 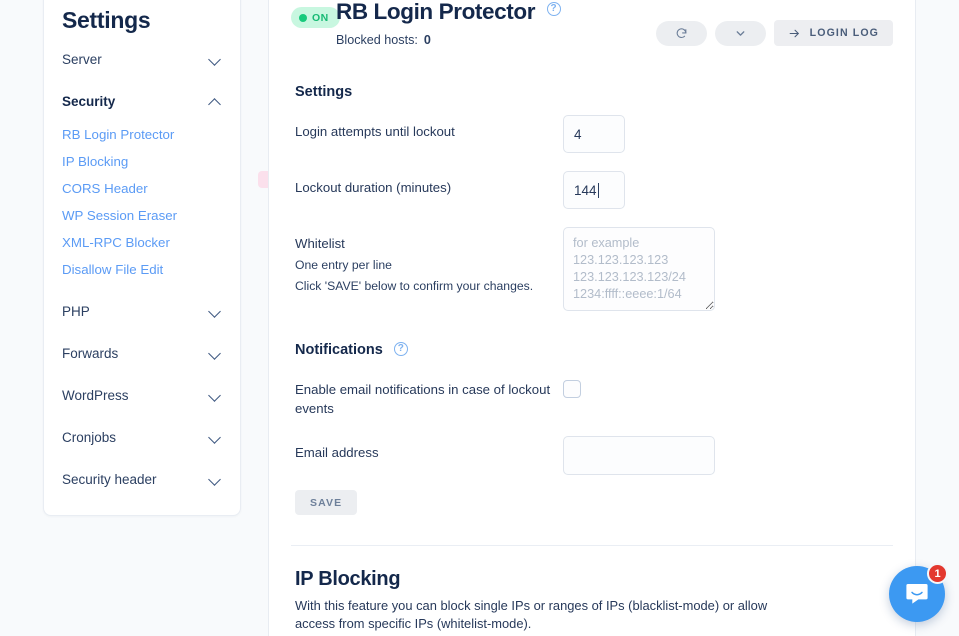 I want to click on sidebar-group-label: WordPress, so click(x=95, y=395).